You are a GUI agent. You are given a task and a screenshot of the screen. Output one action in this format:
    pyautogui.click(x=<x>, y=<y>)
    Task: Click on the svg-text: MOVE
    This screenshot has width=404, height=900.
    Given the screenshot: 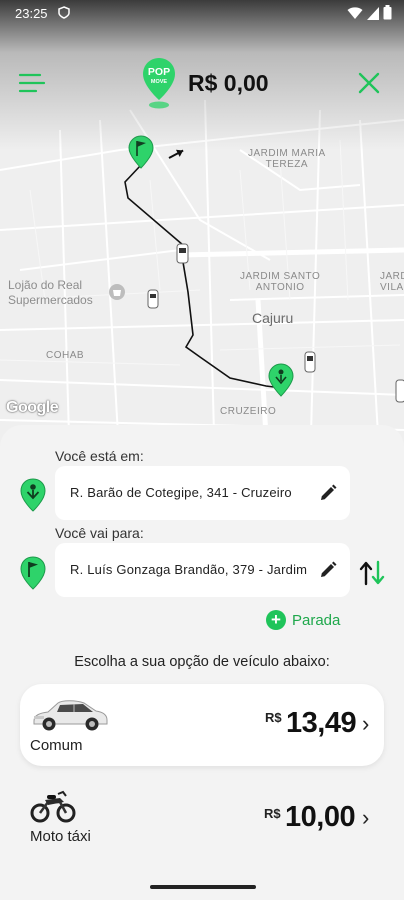 What is the action you would take?
    pyautogui.click(x=159, y=82)
    